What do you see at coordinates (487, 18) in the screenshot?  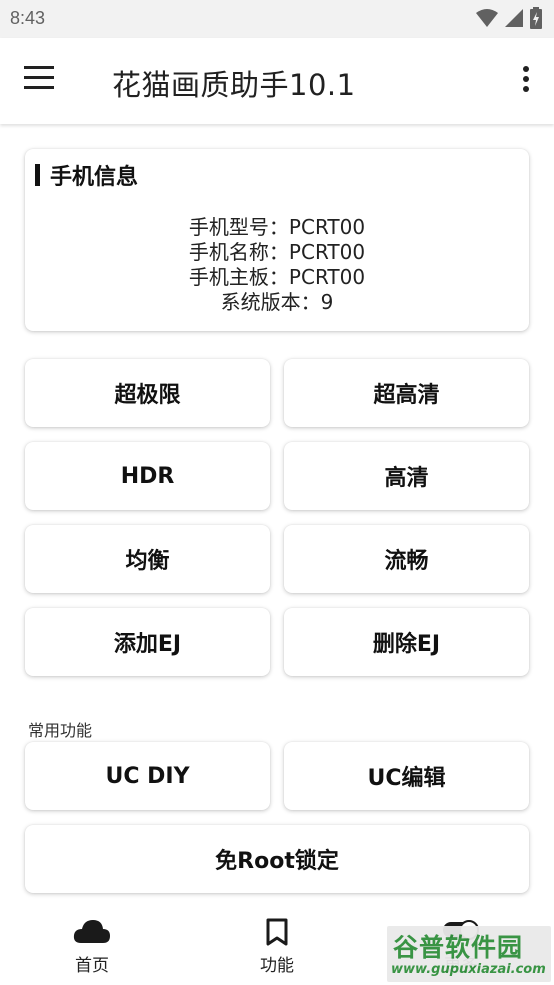 I see `wifi-icon` at bounding box center [487, 18].